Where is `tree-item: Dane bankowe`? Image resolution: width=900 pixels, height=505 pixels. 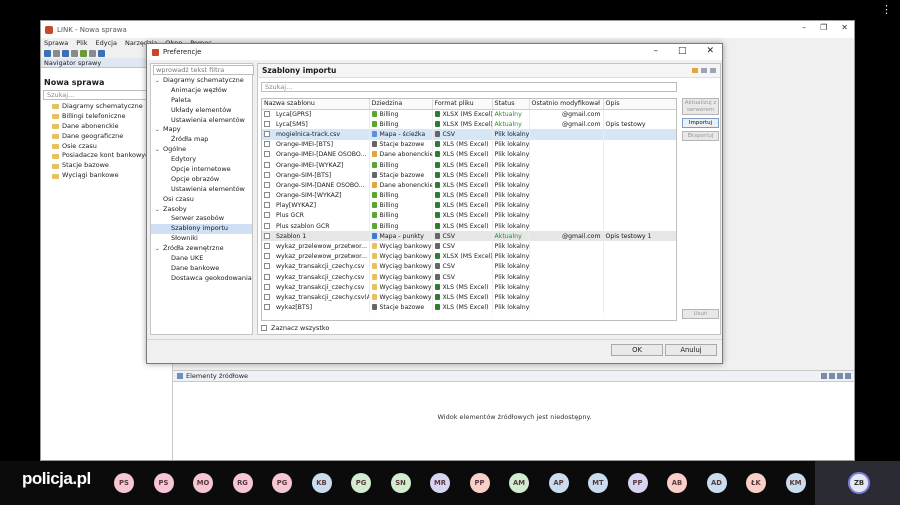 tree-item: Dane bankowe is located at coordinates (201, 269).